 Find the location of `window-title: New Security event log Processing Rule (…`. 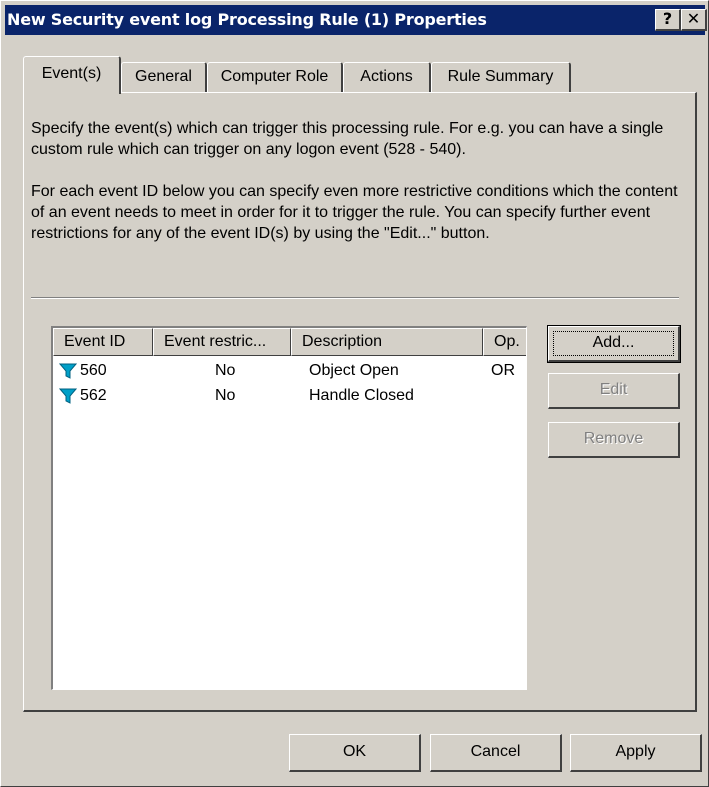

window-title: New Security event log Processing Rule (… is located at coordinates (247, 19).